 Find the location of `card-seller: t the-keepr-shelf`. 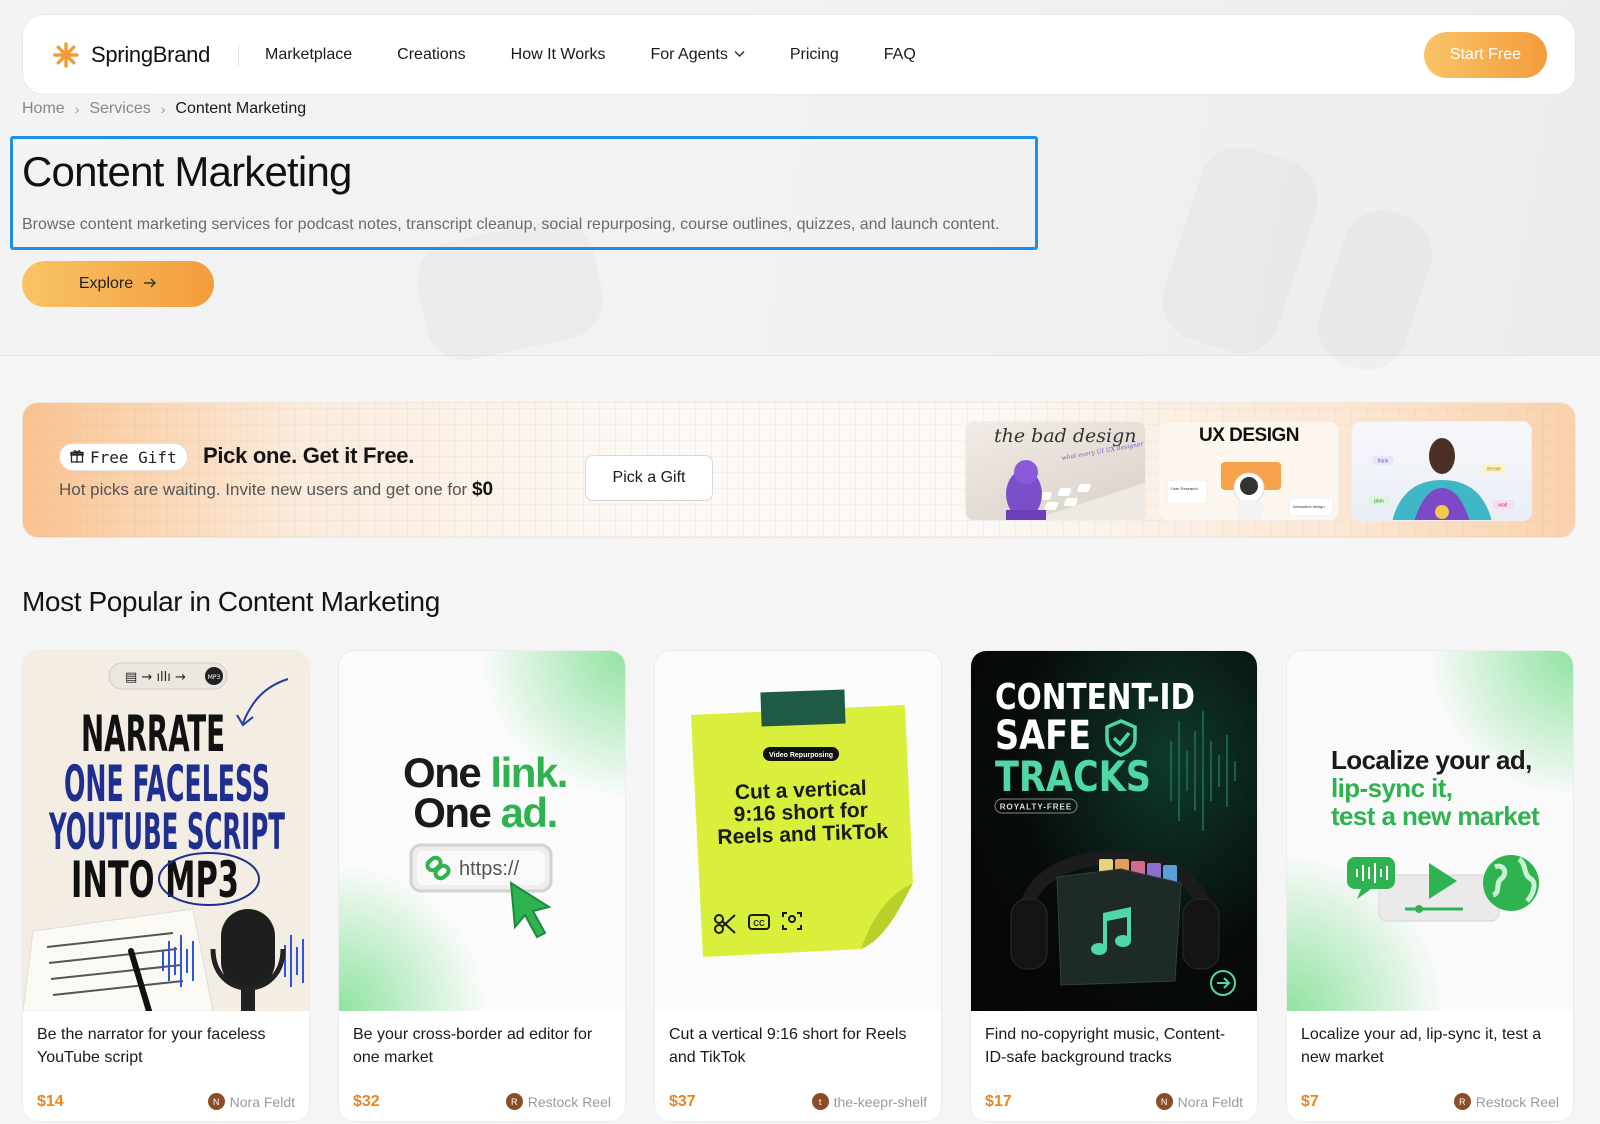

card-seller: t the-keepr-shelf is located at coordinates (869, 1101).